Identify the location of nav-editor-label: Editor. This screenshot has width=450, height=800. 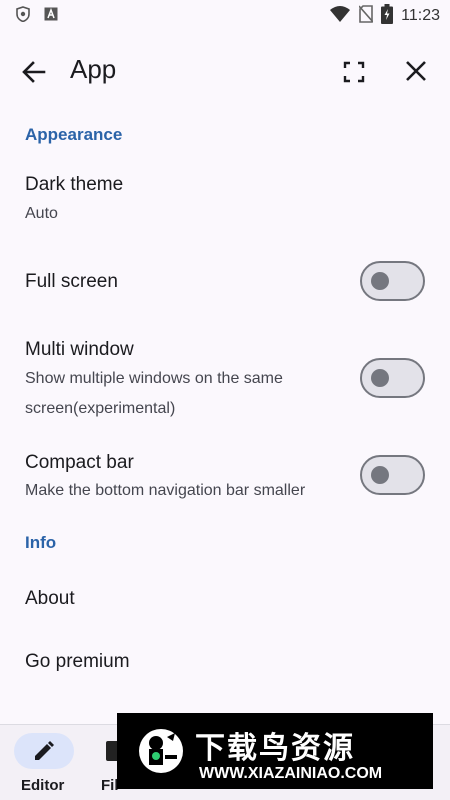
(42, 785).